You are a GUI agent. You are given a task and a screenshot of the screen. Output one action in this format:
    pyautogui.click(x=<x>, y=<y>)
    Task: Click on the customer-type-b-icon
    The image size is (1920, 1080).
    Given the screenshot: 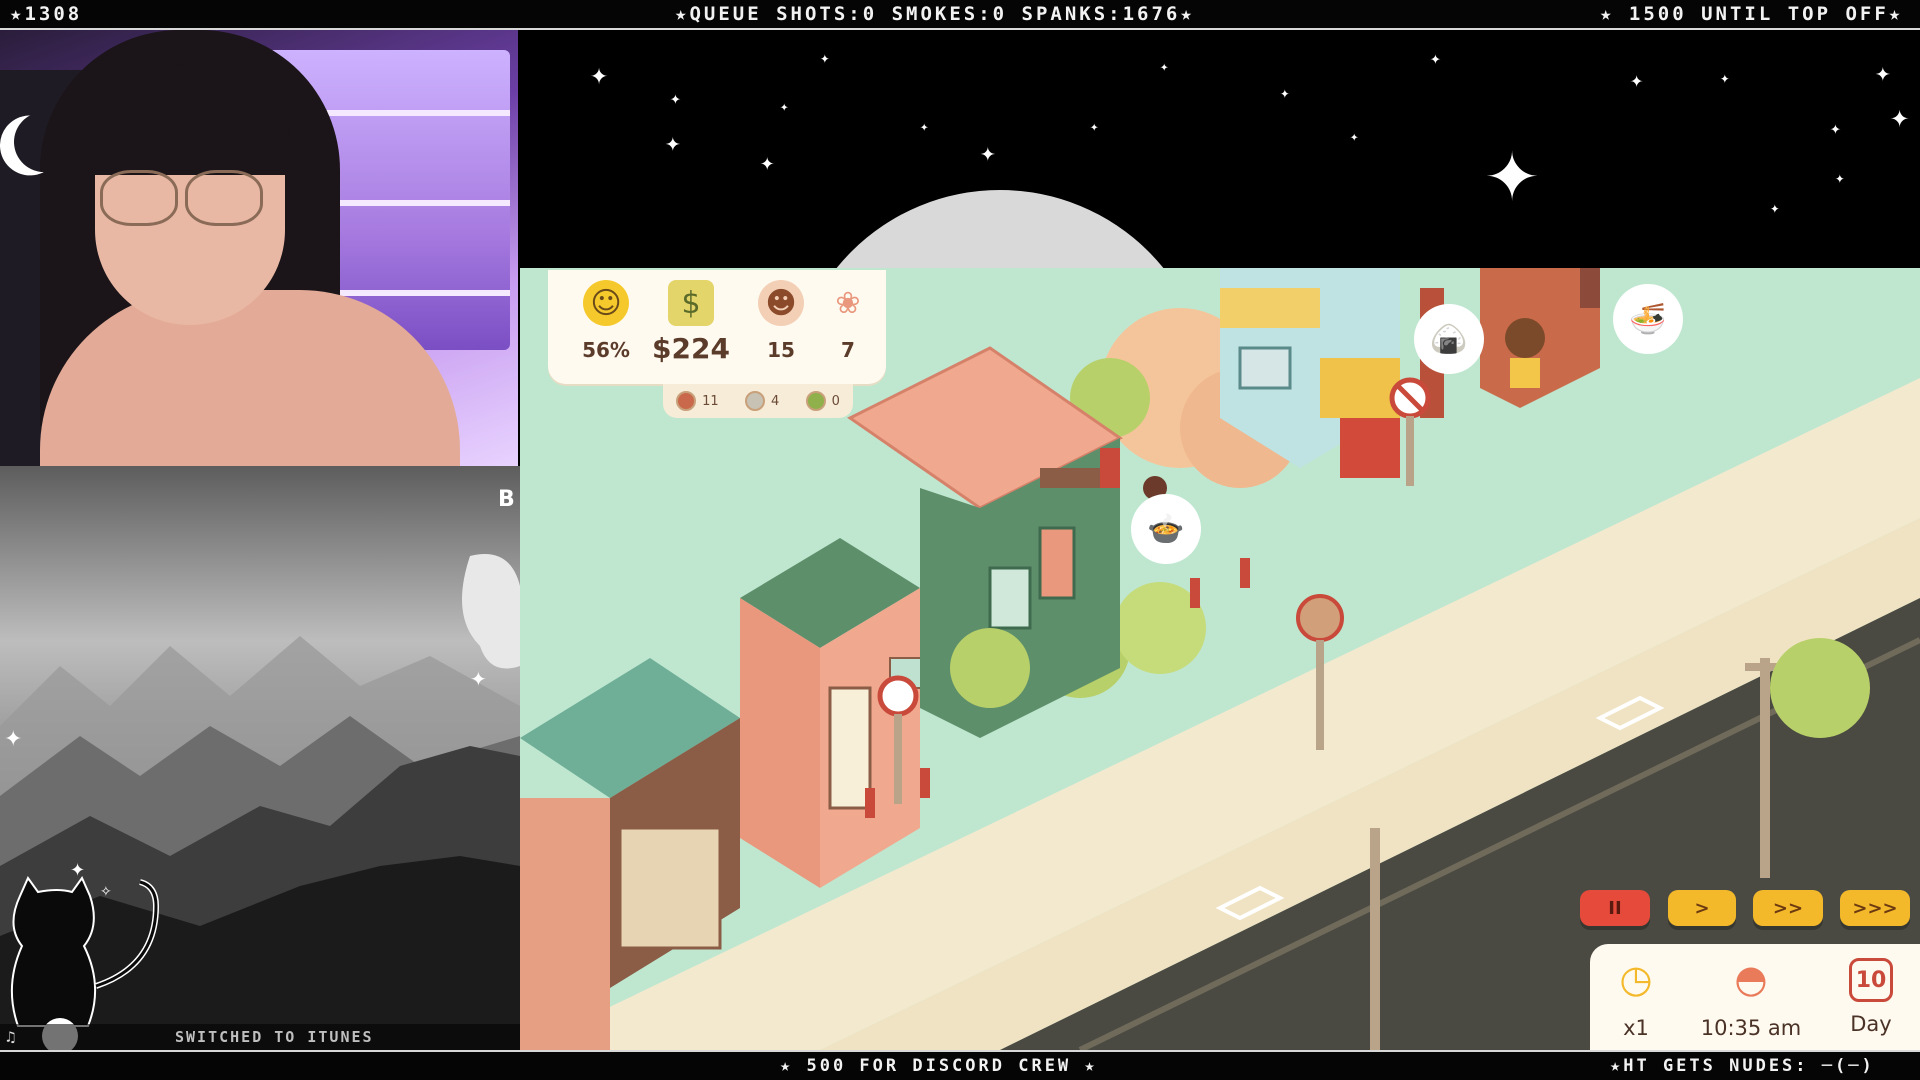 What is the action you would take?
    pyautogui.click(x=754, y=401)
    